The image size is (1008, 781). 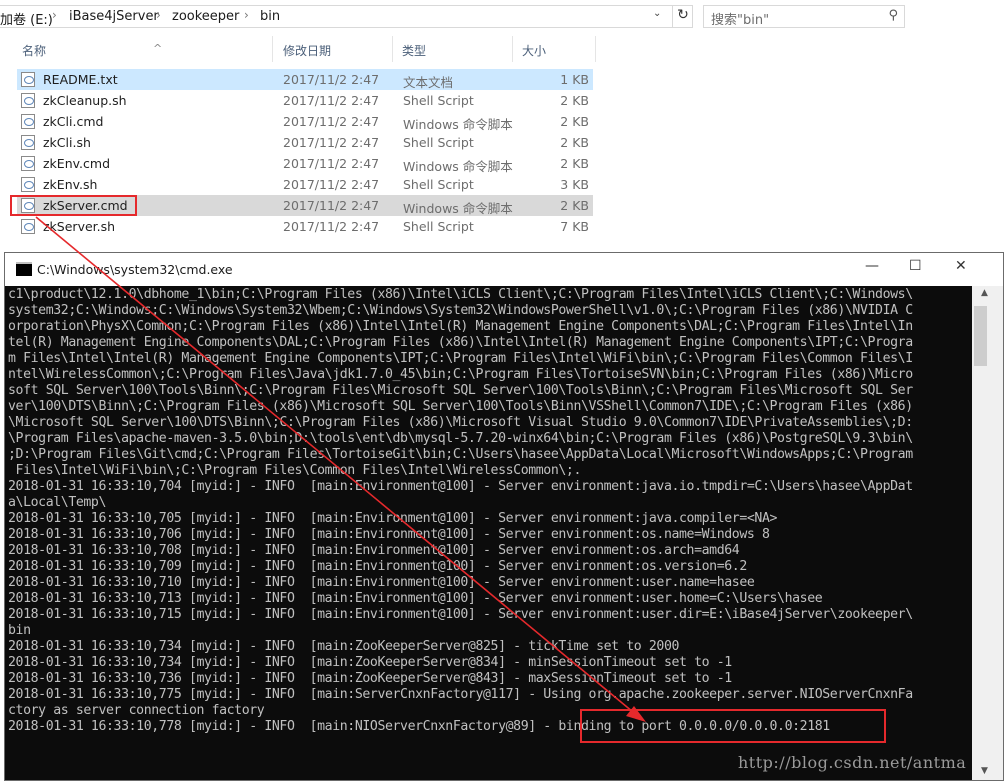 What do you see at coordinates (980, 336) in the screenshot?
I see `scrollbar-thumb` at bounding box center [980, 336].